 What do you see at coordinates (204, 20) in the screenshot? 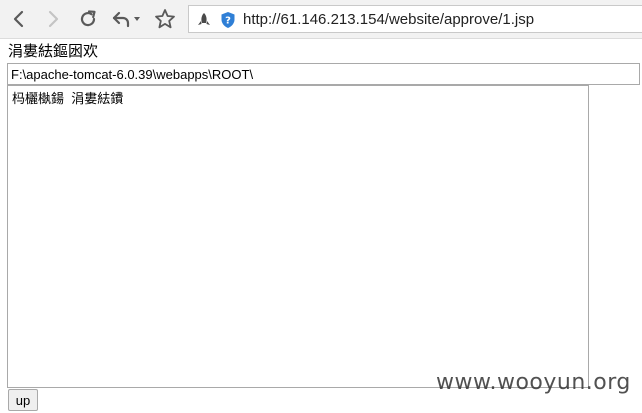
I see `extension-rocket-icon` at bounding box center [204, 20].